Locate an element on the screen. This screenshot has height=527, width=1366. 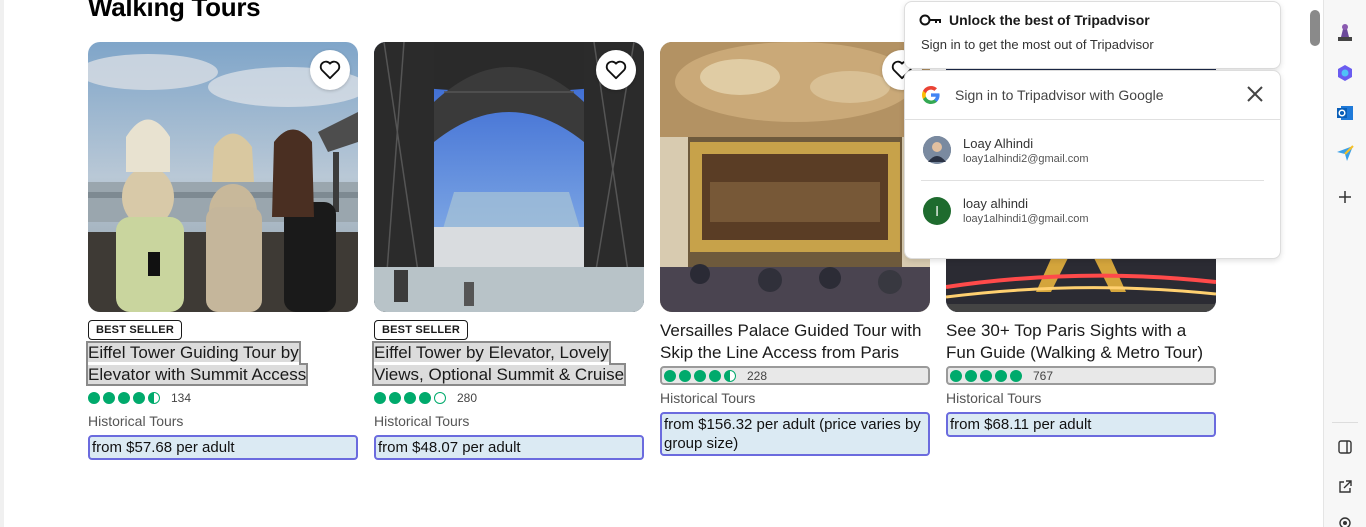
tour-price: from $48.07 per adult is located at coordinates (509, 447).